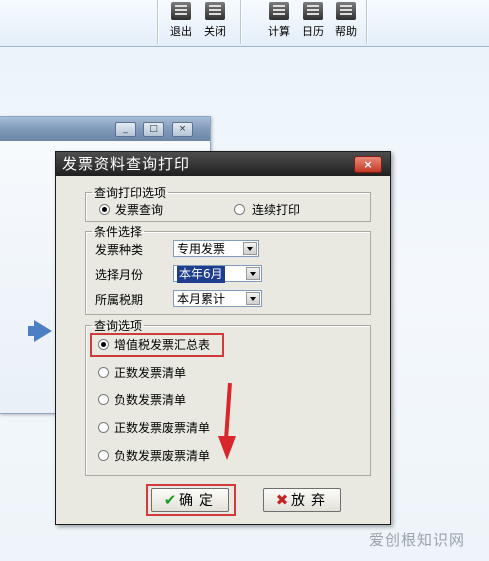 This screenshot has height=561, width=489. What do you see at coordinates (313, 31) in the screenshot?
I see `calendar-label: 日历` at bounding box center [313, 31].